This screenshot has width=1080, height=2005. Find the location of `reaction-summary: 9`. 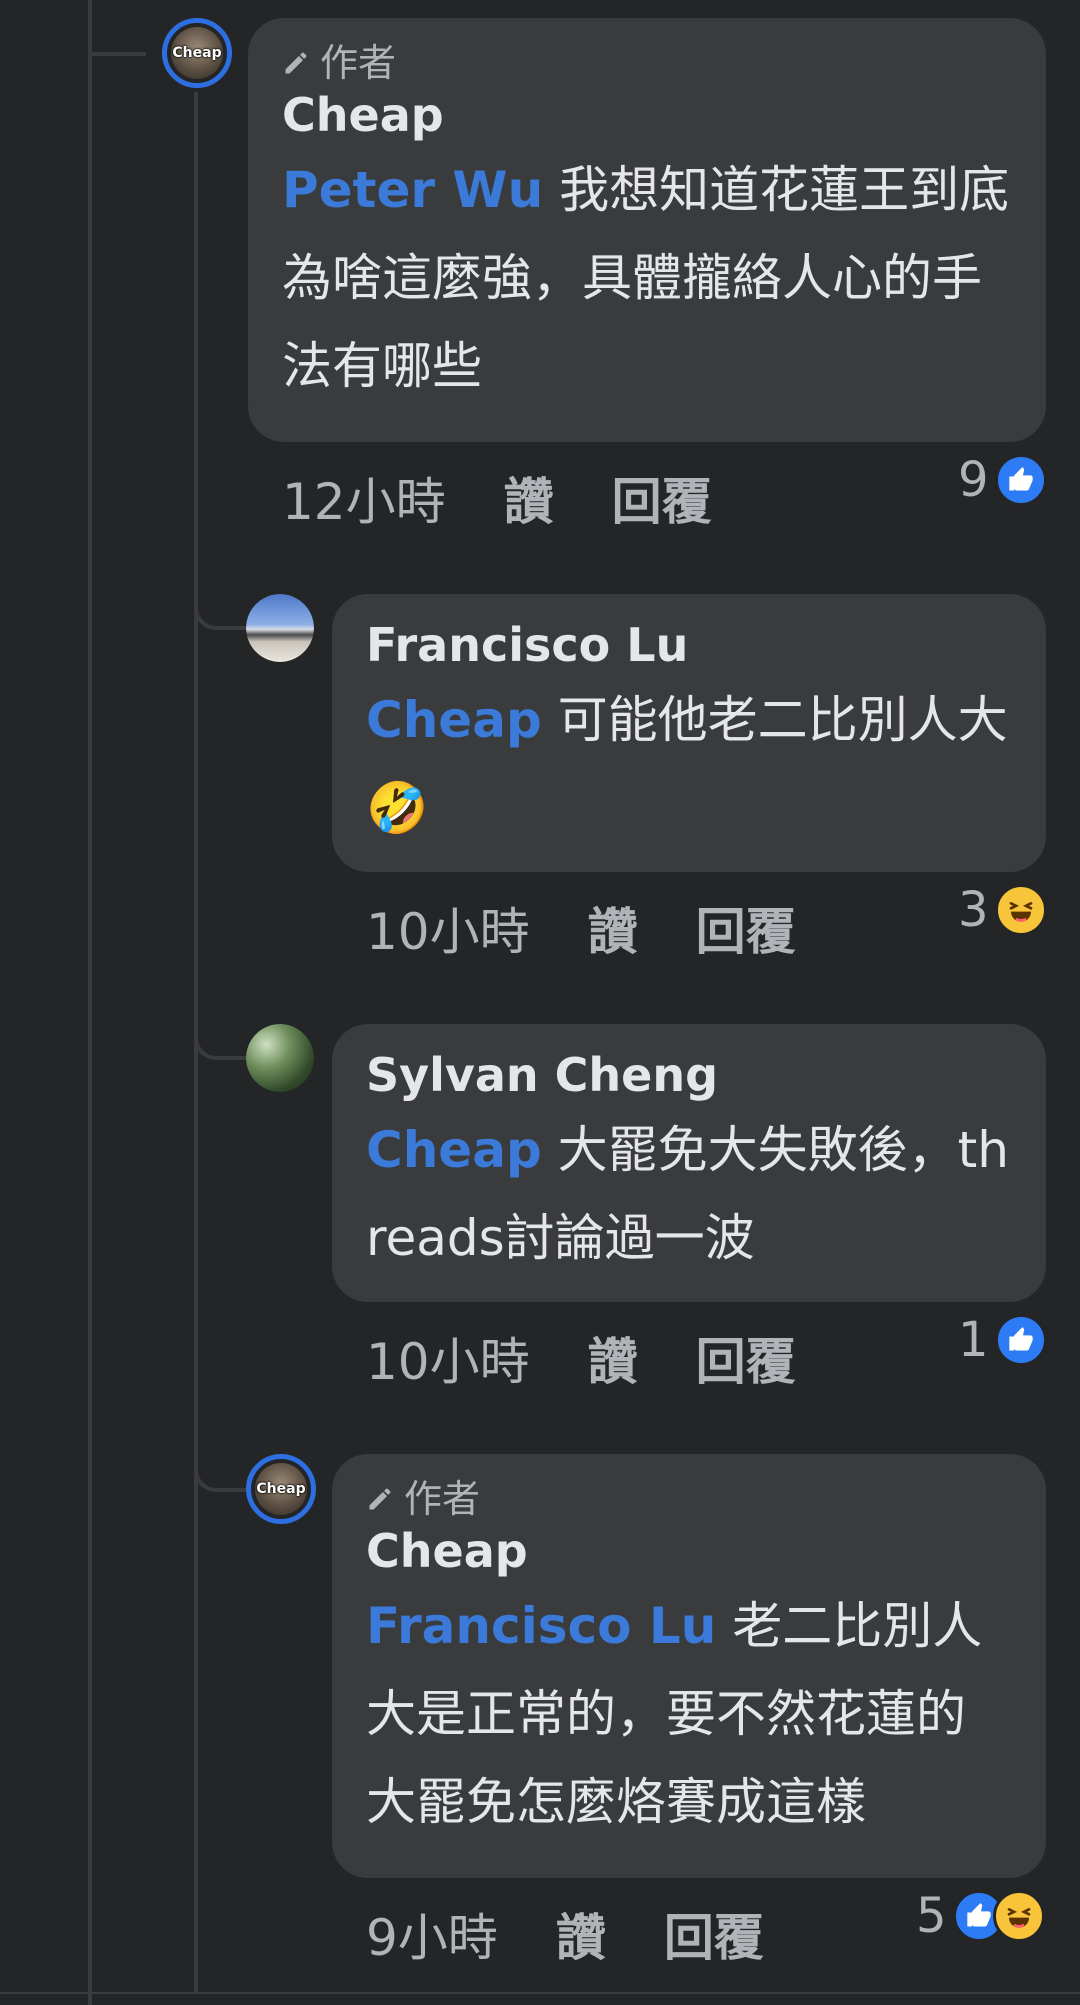

reaction-summary: 9 is located at coordinates (1002, 480).